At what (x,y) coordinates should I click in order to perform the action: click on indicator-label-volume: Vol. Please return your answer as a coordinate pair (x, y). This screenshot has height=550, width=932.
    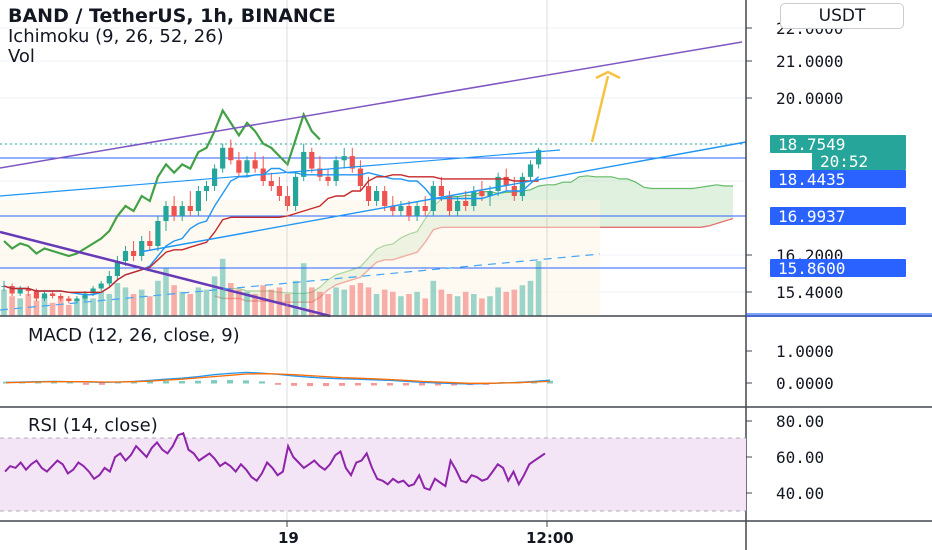
    Looking at the image, I should click on (21, 56).